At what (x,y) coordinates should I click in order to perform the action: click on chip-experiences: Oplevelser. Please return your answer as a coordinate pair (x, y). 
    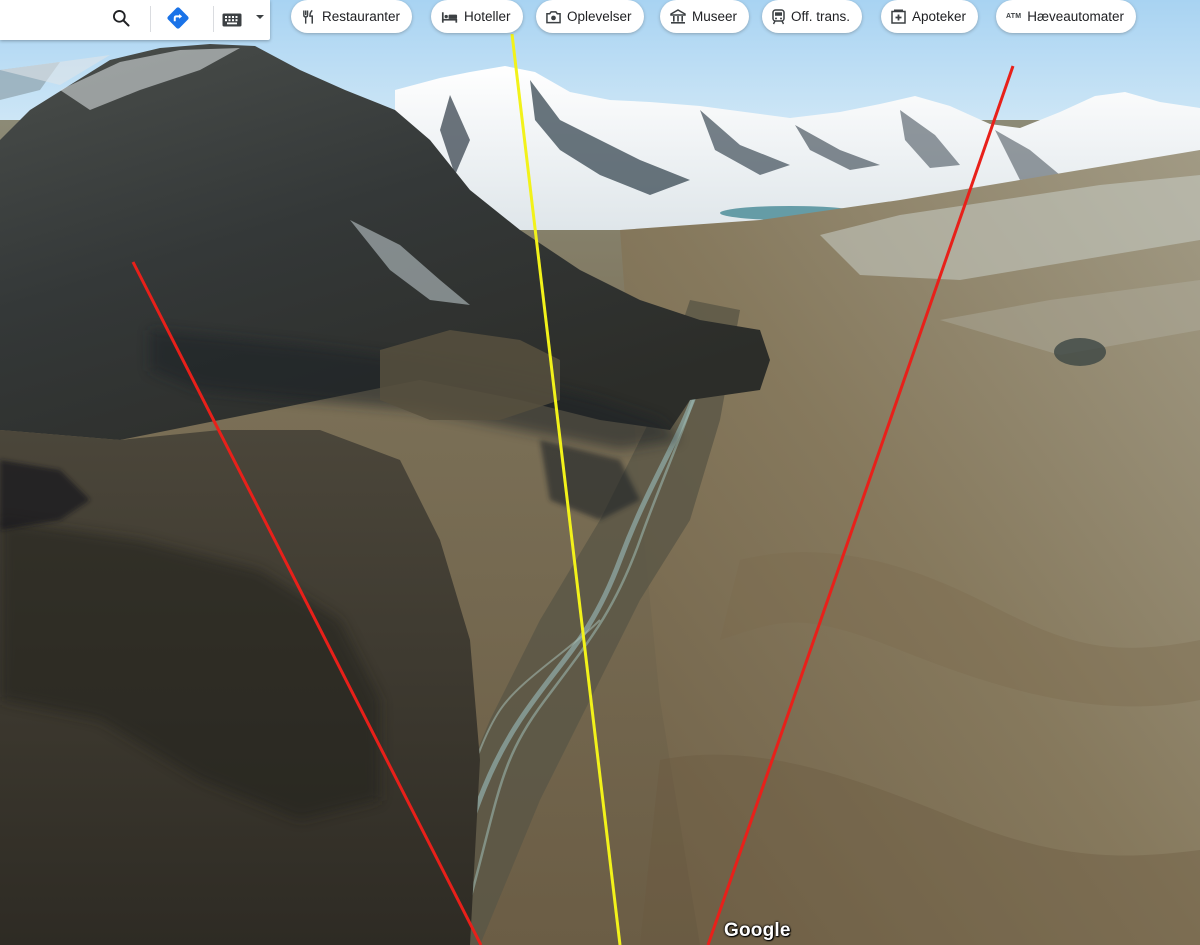
    Looking at the image, I should click on (590, 16).